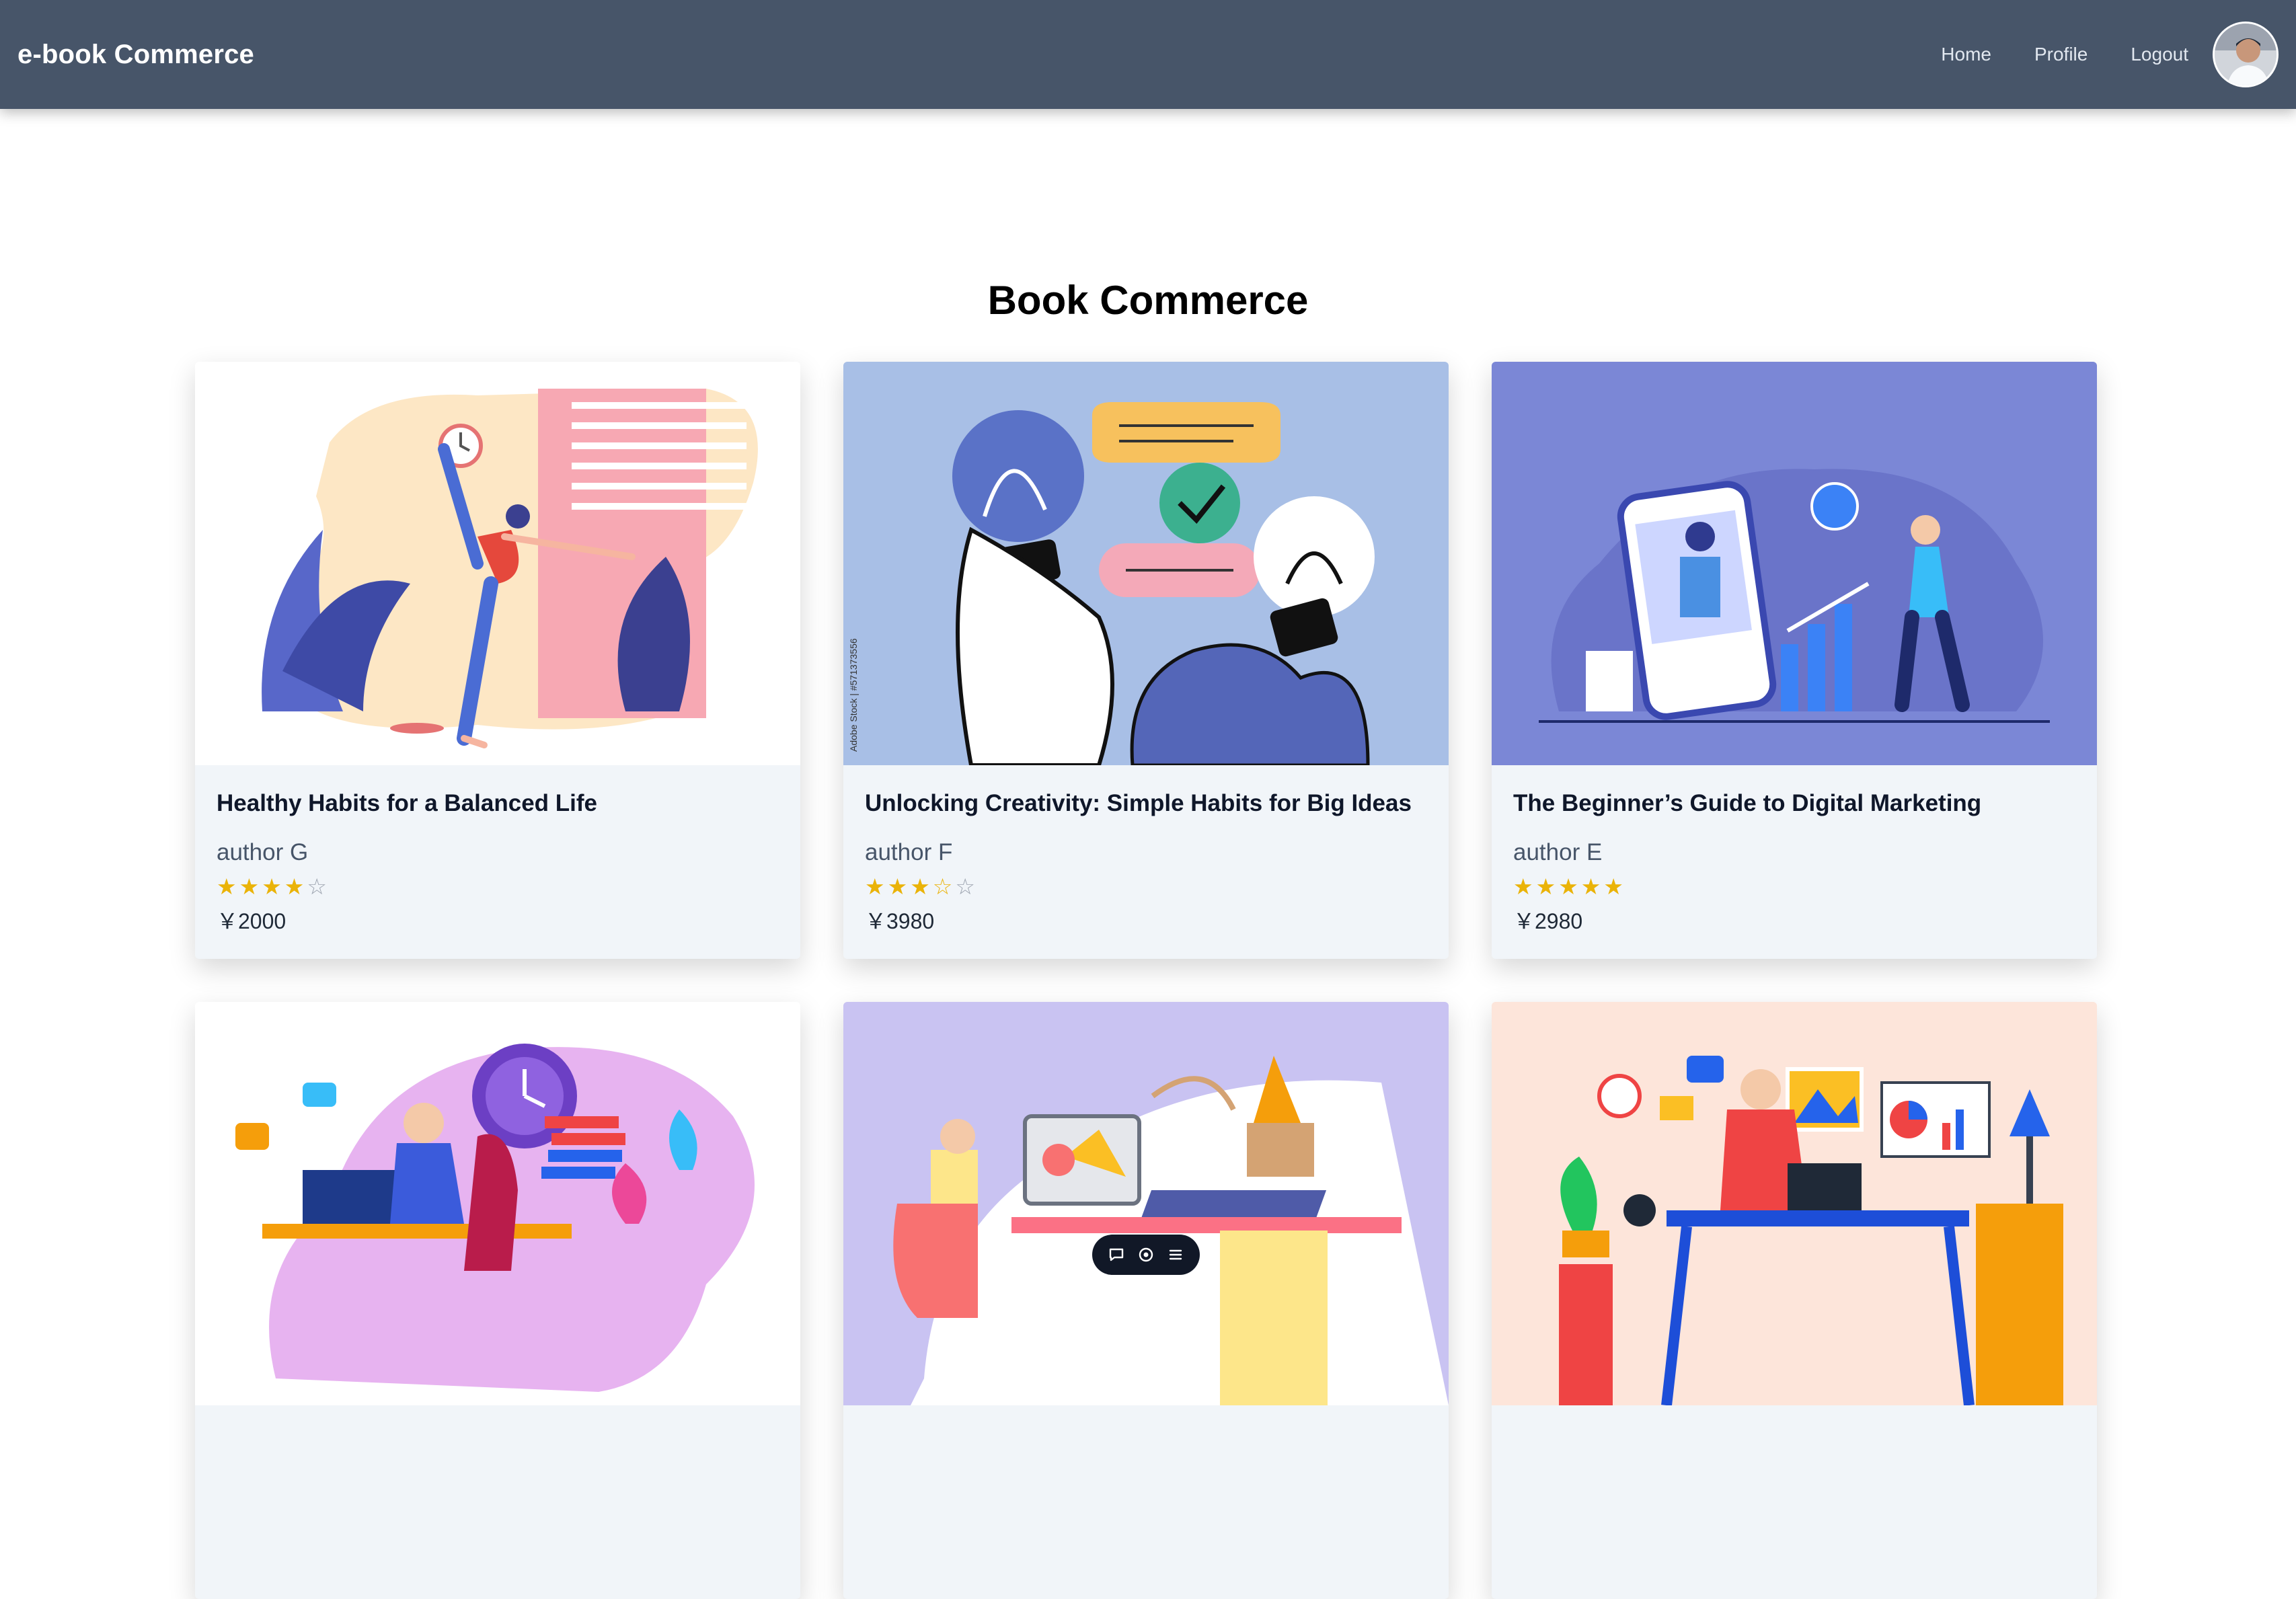  I want to click on book-price: ￥2980, so click(1548, 921).